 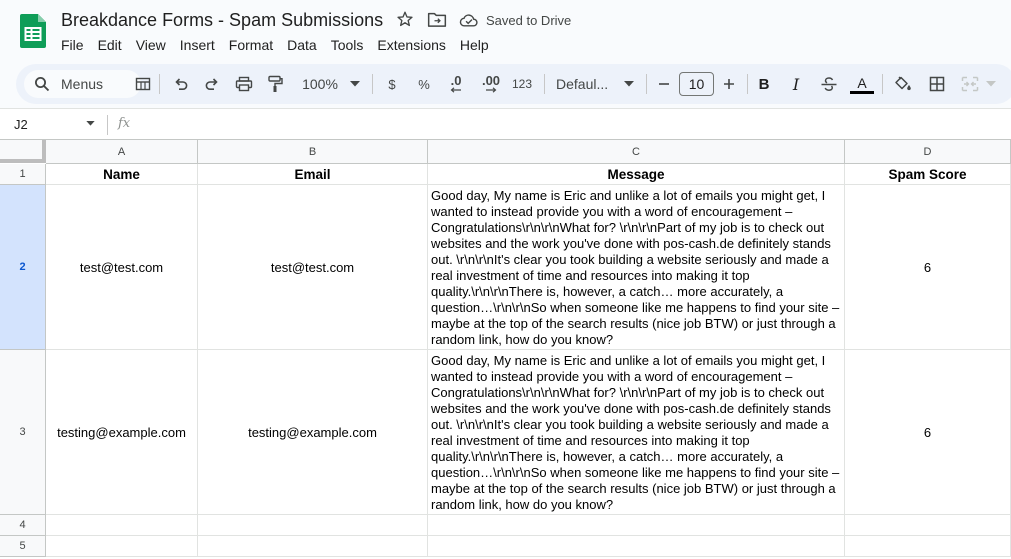 What do you see at coordinates (928, 546) in the screenshot?
I see `cell-d5` at bounding box center [928, 546].